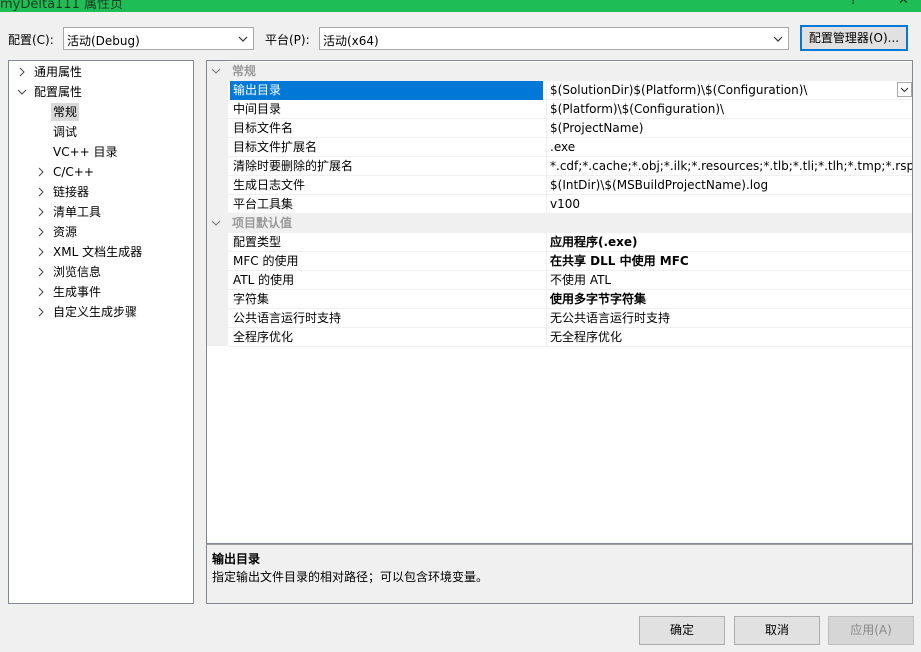  I want to click on tree-item-resources: 资源, so click(101, 232).